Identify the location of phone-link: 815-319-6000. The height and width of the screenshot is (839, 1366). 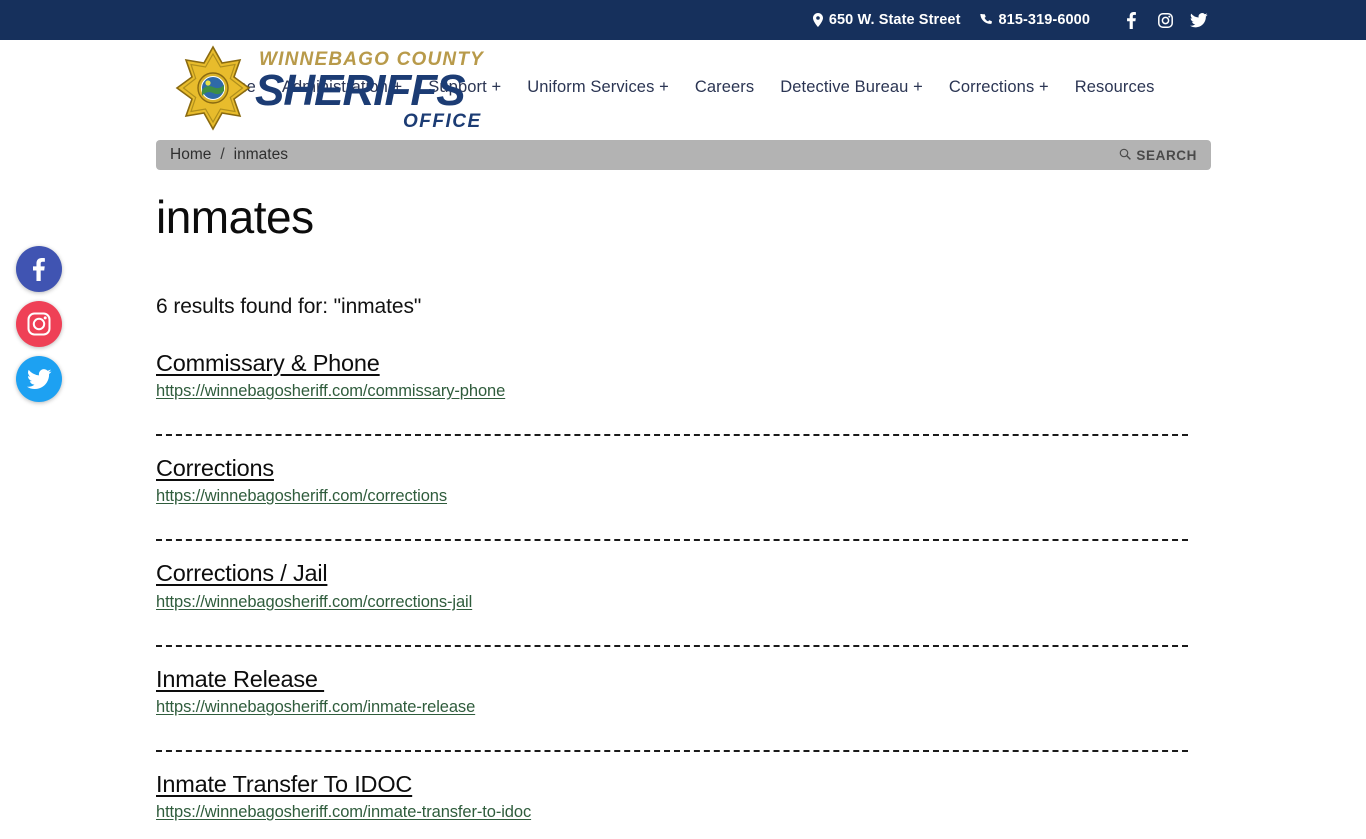
(1035, 20).